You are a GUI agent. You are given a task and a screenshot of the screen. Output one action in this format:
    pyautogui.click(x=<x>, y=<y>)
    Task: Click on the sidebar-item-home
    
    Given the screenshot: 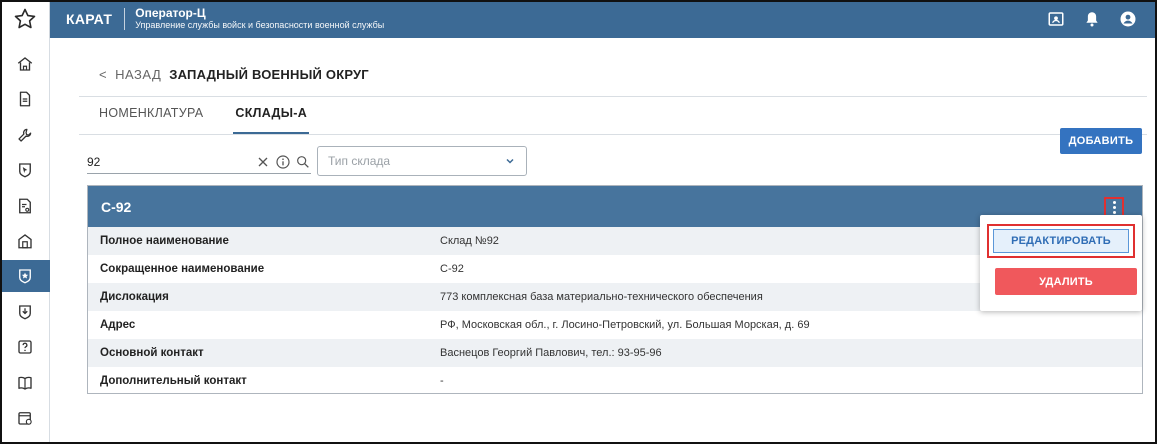 What is the action you would take?
    pyautogui.click(x=25, y=64)
    